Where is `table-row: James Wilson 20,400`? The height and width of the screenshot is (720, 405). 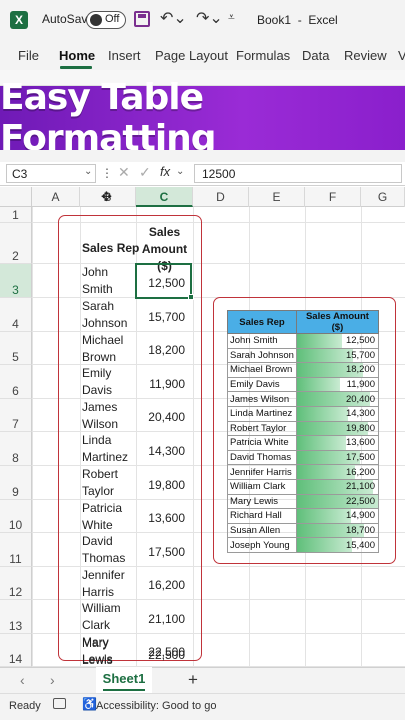 table-row: James Wilson 20,400 is located at coordinates (303, 399).